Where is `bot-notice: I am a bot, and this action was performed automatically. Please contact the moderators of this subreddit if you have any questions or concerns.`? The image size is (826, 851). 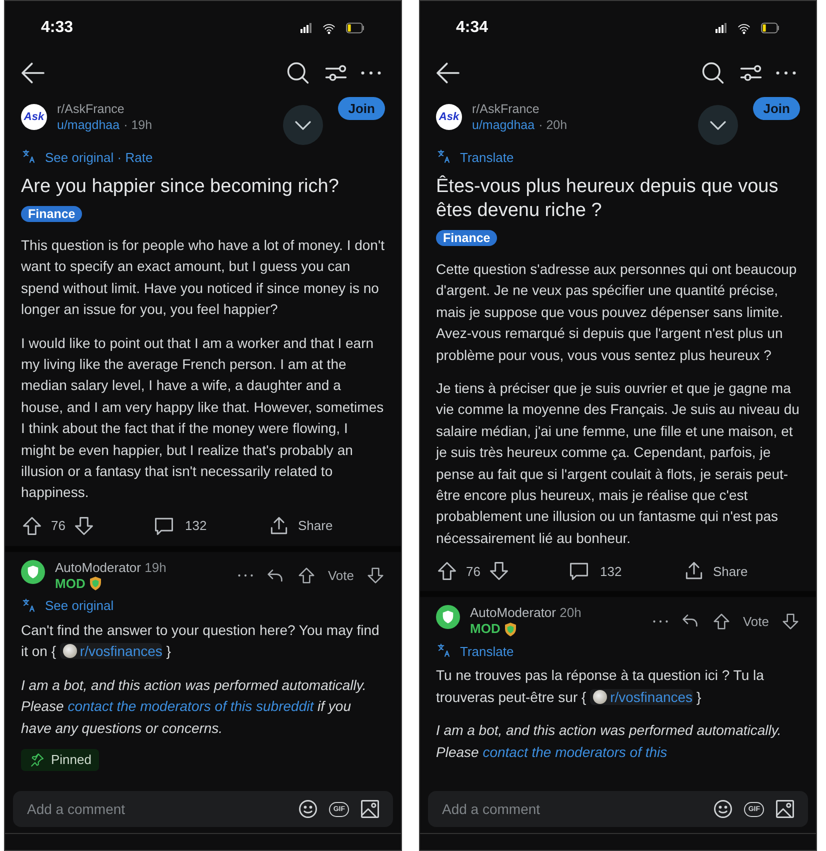 bot-notice: I am a bot, and this action was performed automatically. Please contact the moderators of this subreddit if you have any questions or concerns. is located at coordinates (194, 707).